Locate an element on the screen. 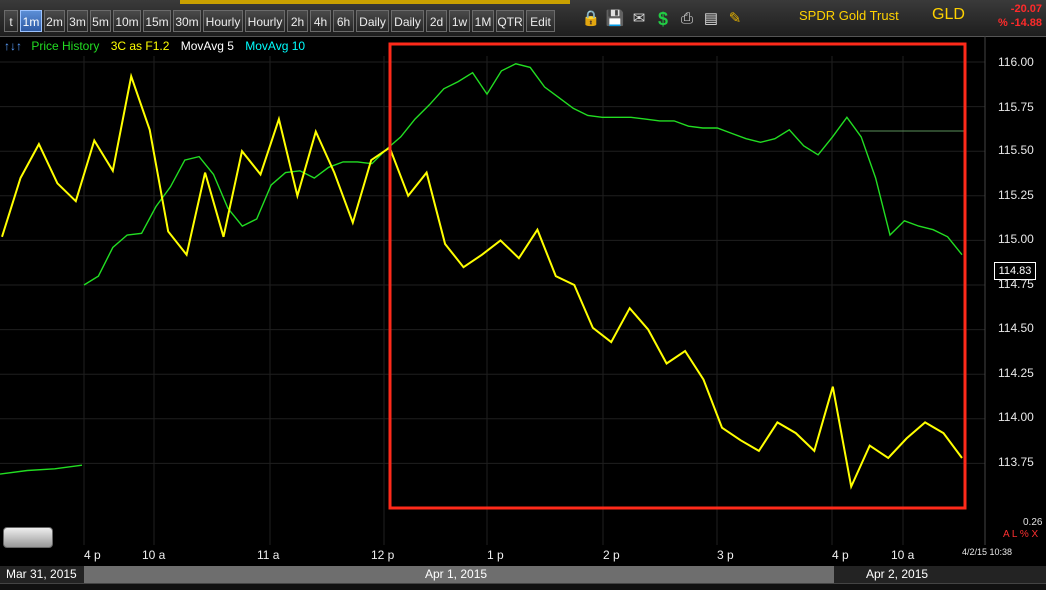 This screenshot has width=1046, height=590. change-readout: -20.07 % -14.88 is located at coordinates (1020, 16).